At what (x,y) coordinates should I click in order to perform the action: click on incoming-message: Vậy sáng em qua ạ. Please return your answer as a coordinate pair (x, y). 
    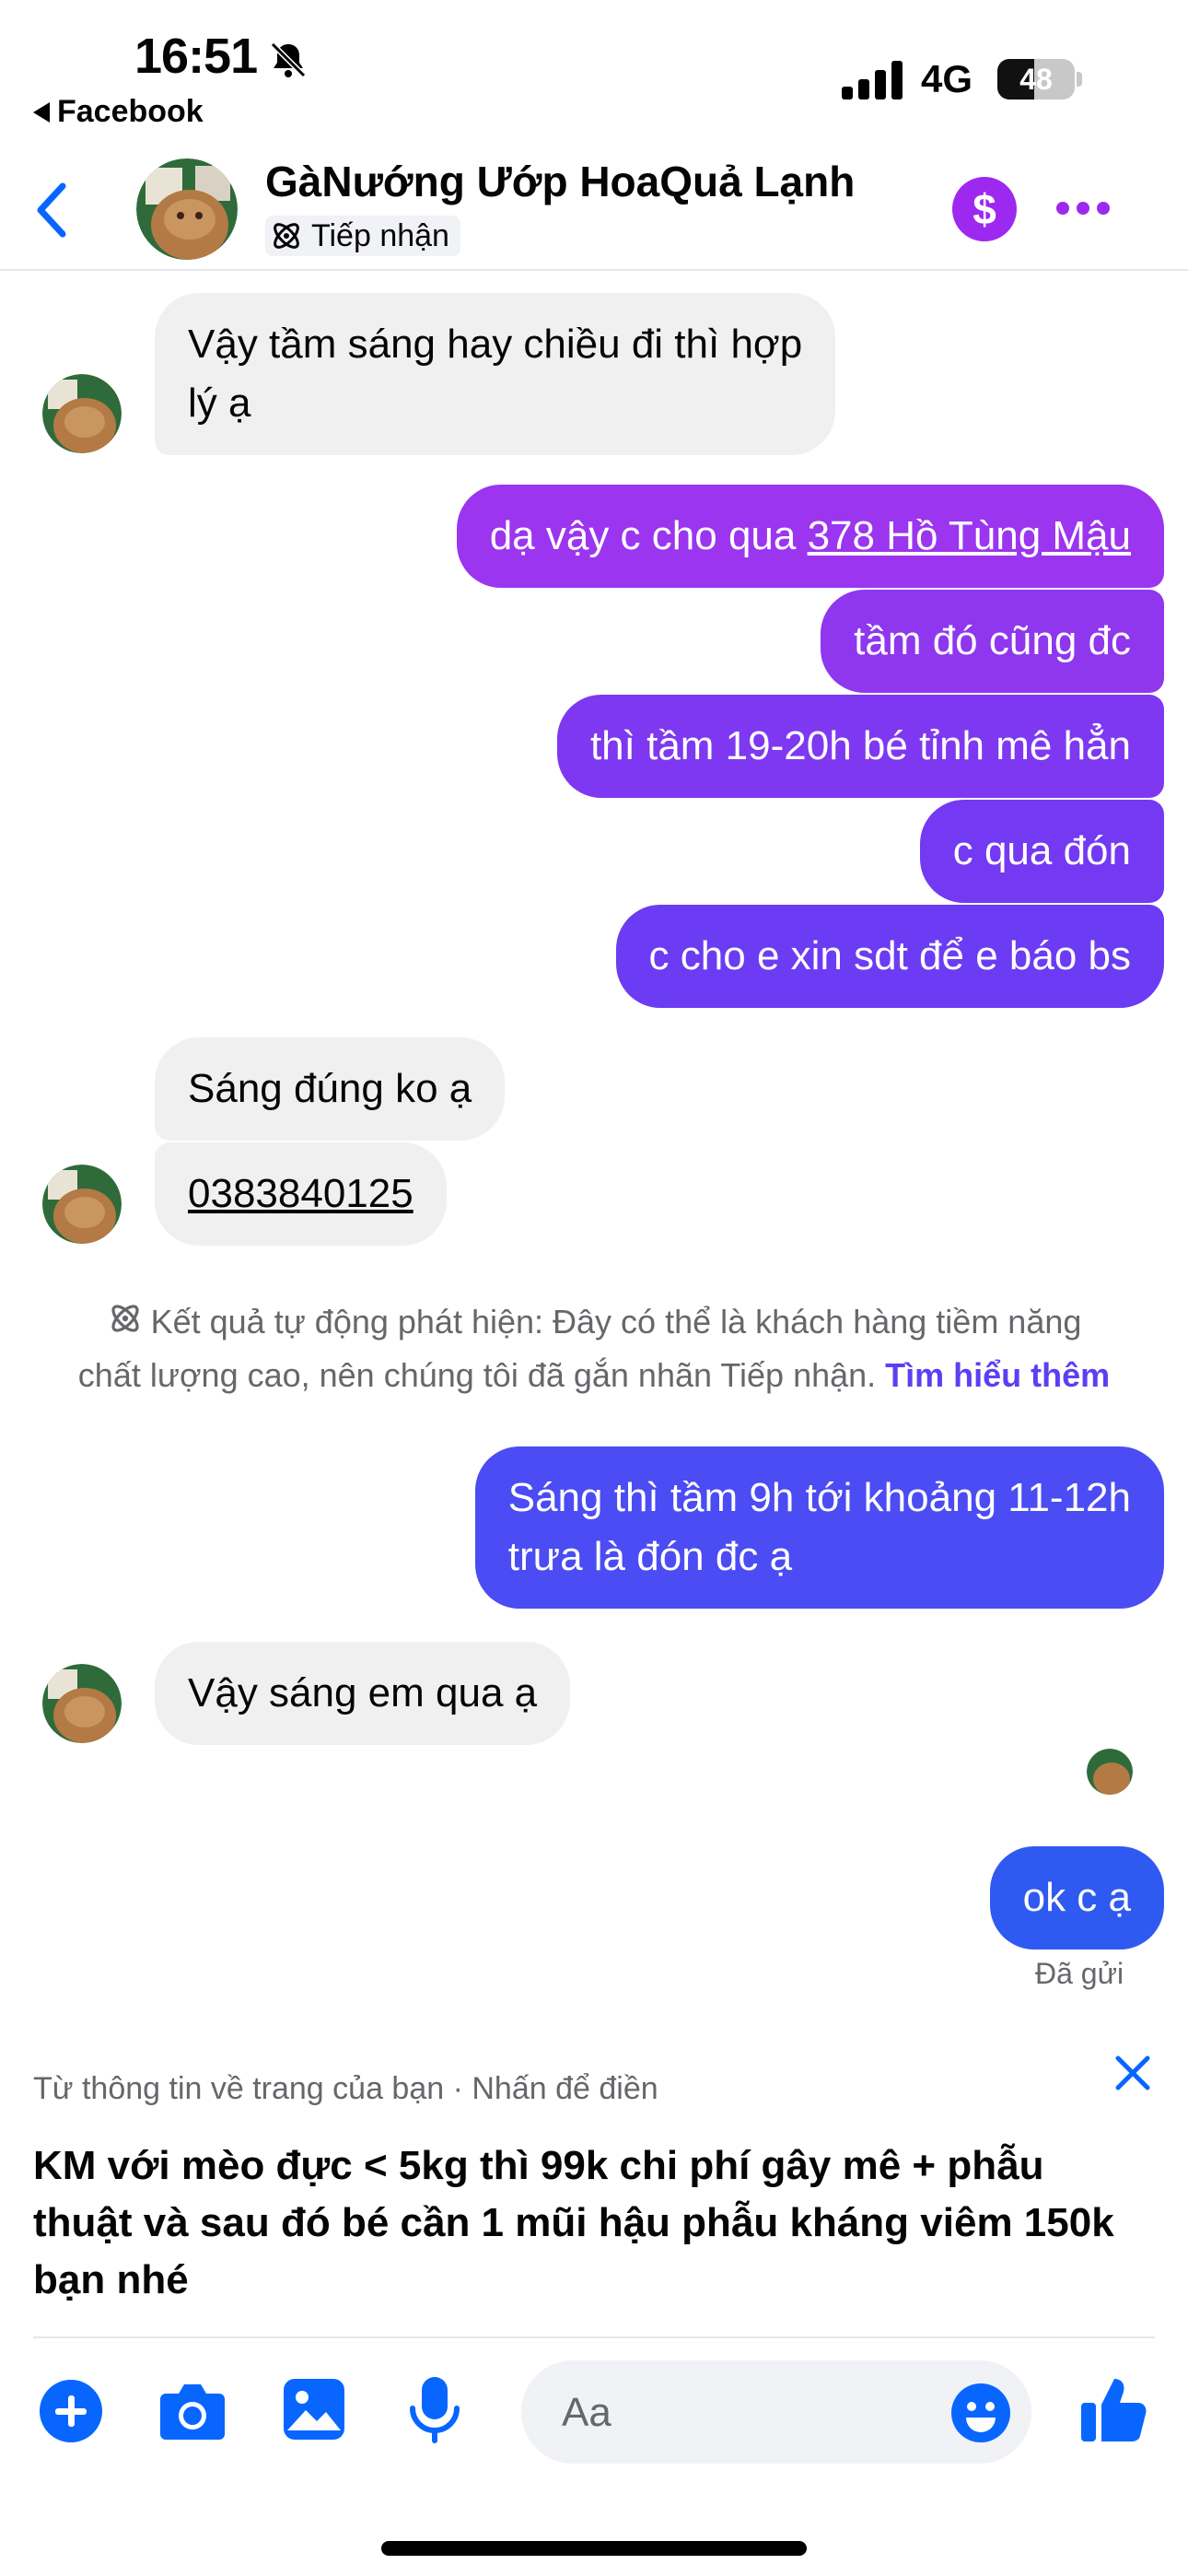
    Looking at the image, I should click on (363, 1693).